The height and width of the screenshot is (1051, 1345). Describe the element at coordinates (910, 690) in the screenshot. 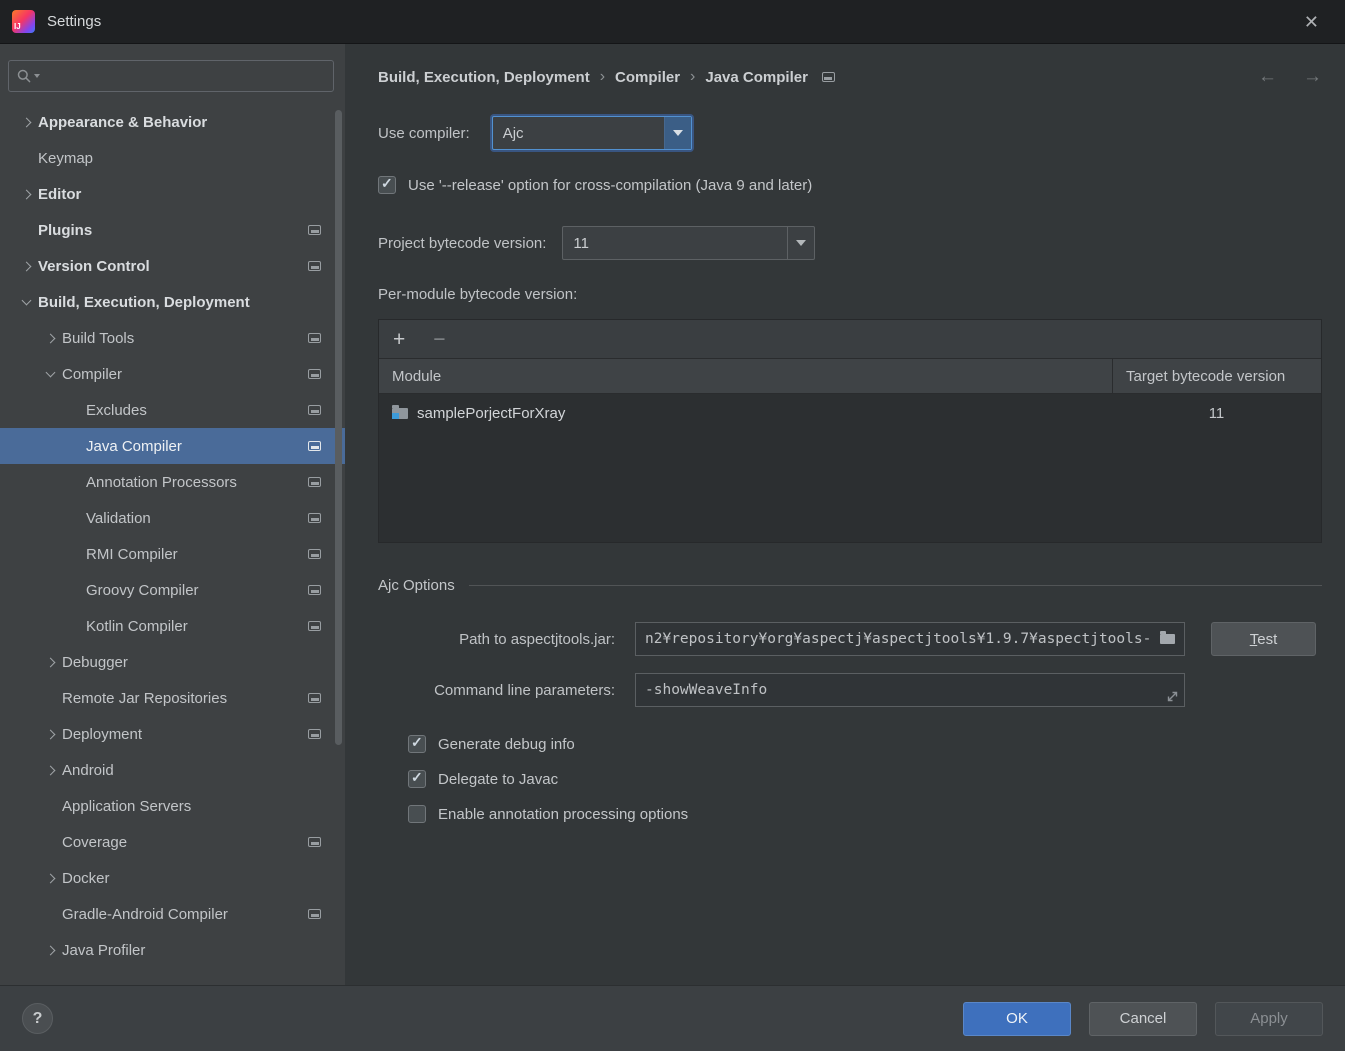

I see `command-line-parameters-input: -showWeaveInfo` at that location.